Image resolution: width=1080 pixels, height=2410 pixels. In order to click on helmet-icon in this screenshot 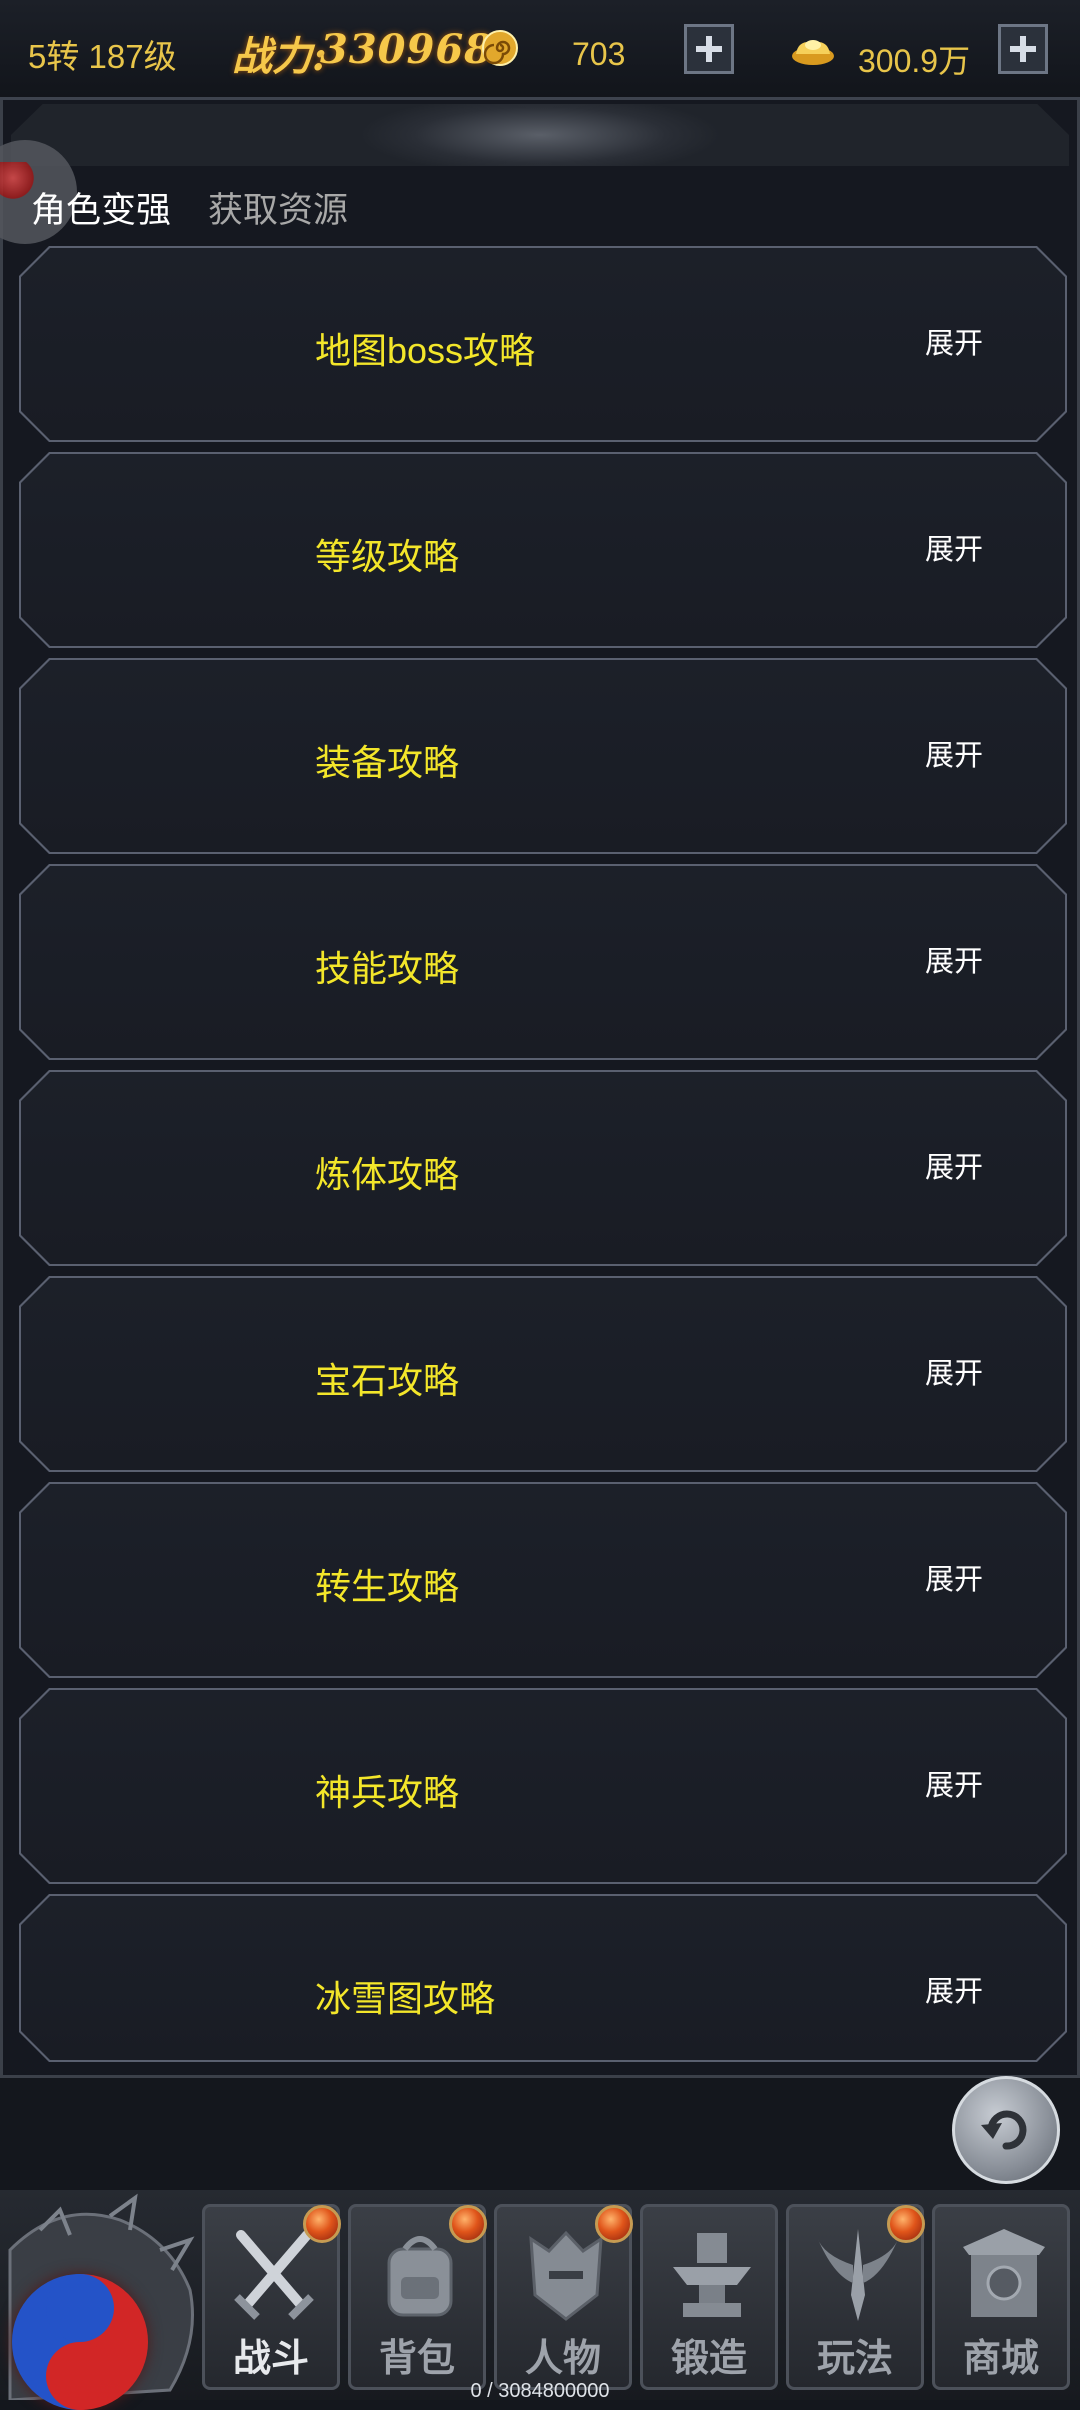, I will do `click(566, 2275)`.